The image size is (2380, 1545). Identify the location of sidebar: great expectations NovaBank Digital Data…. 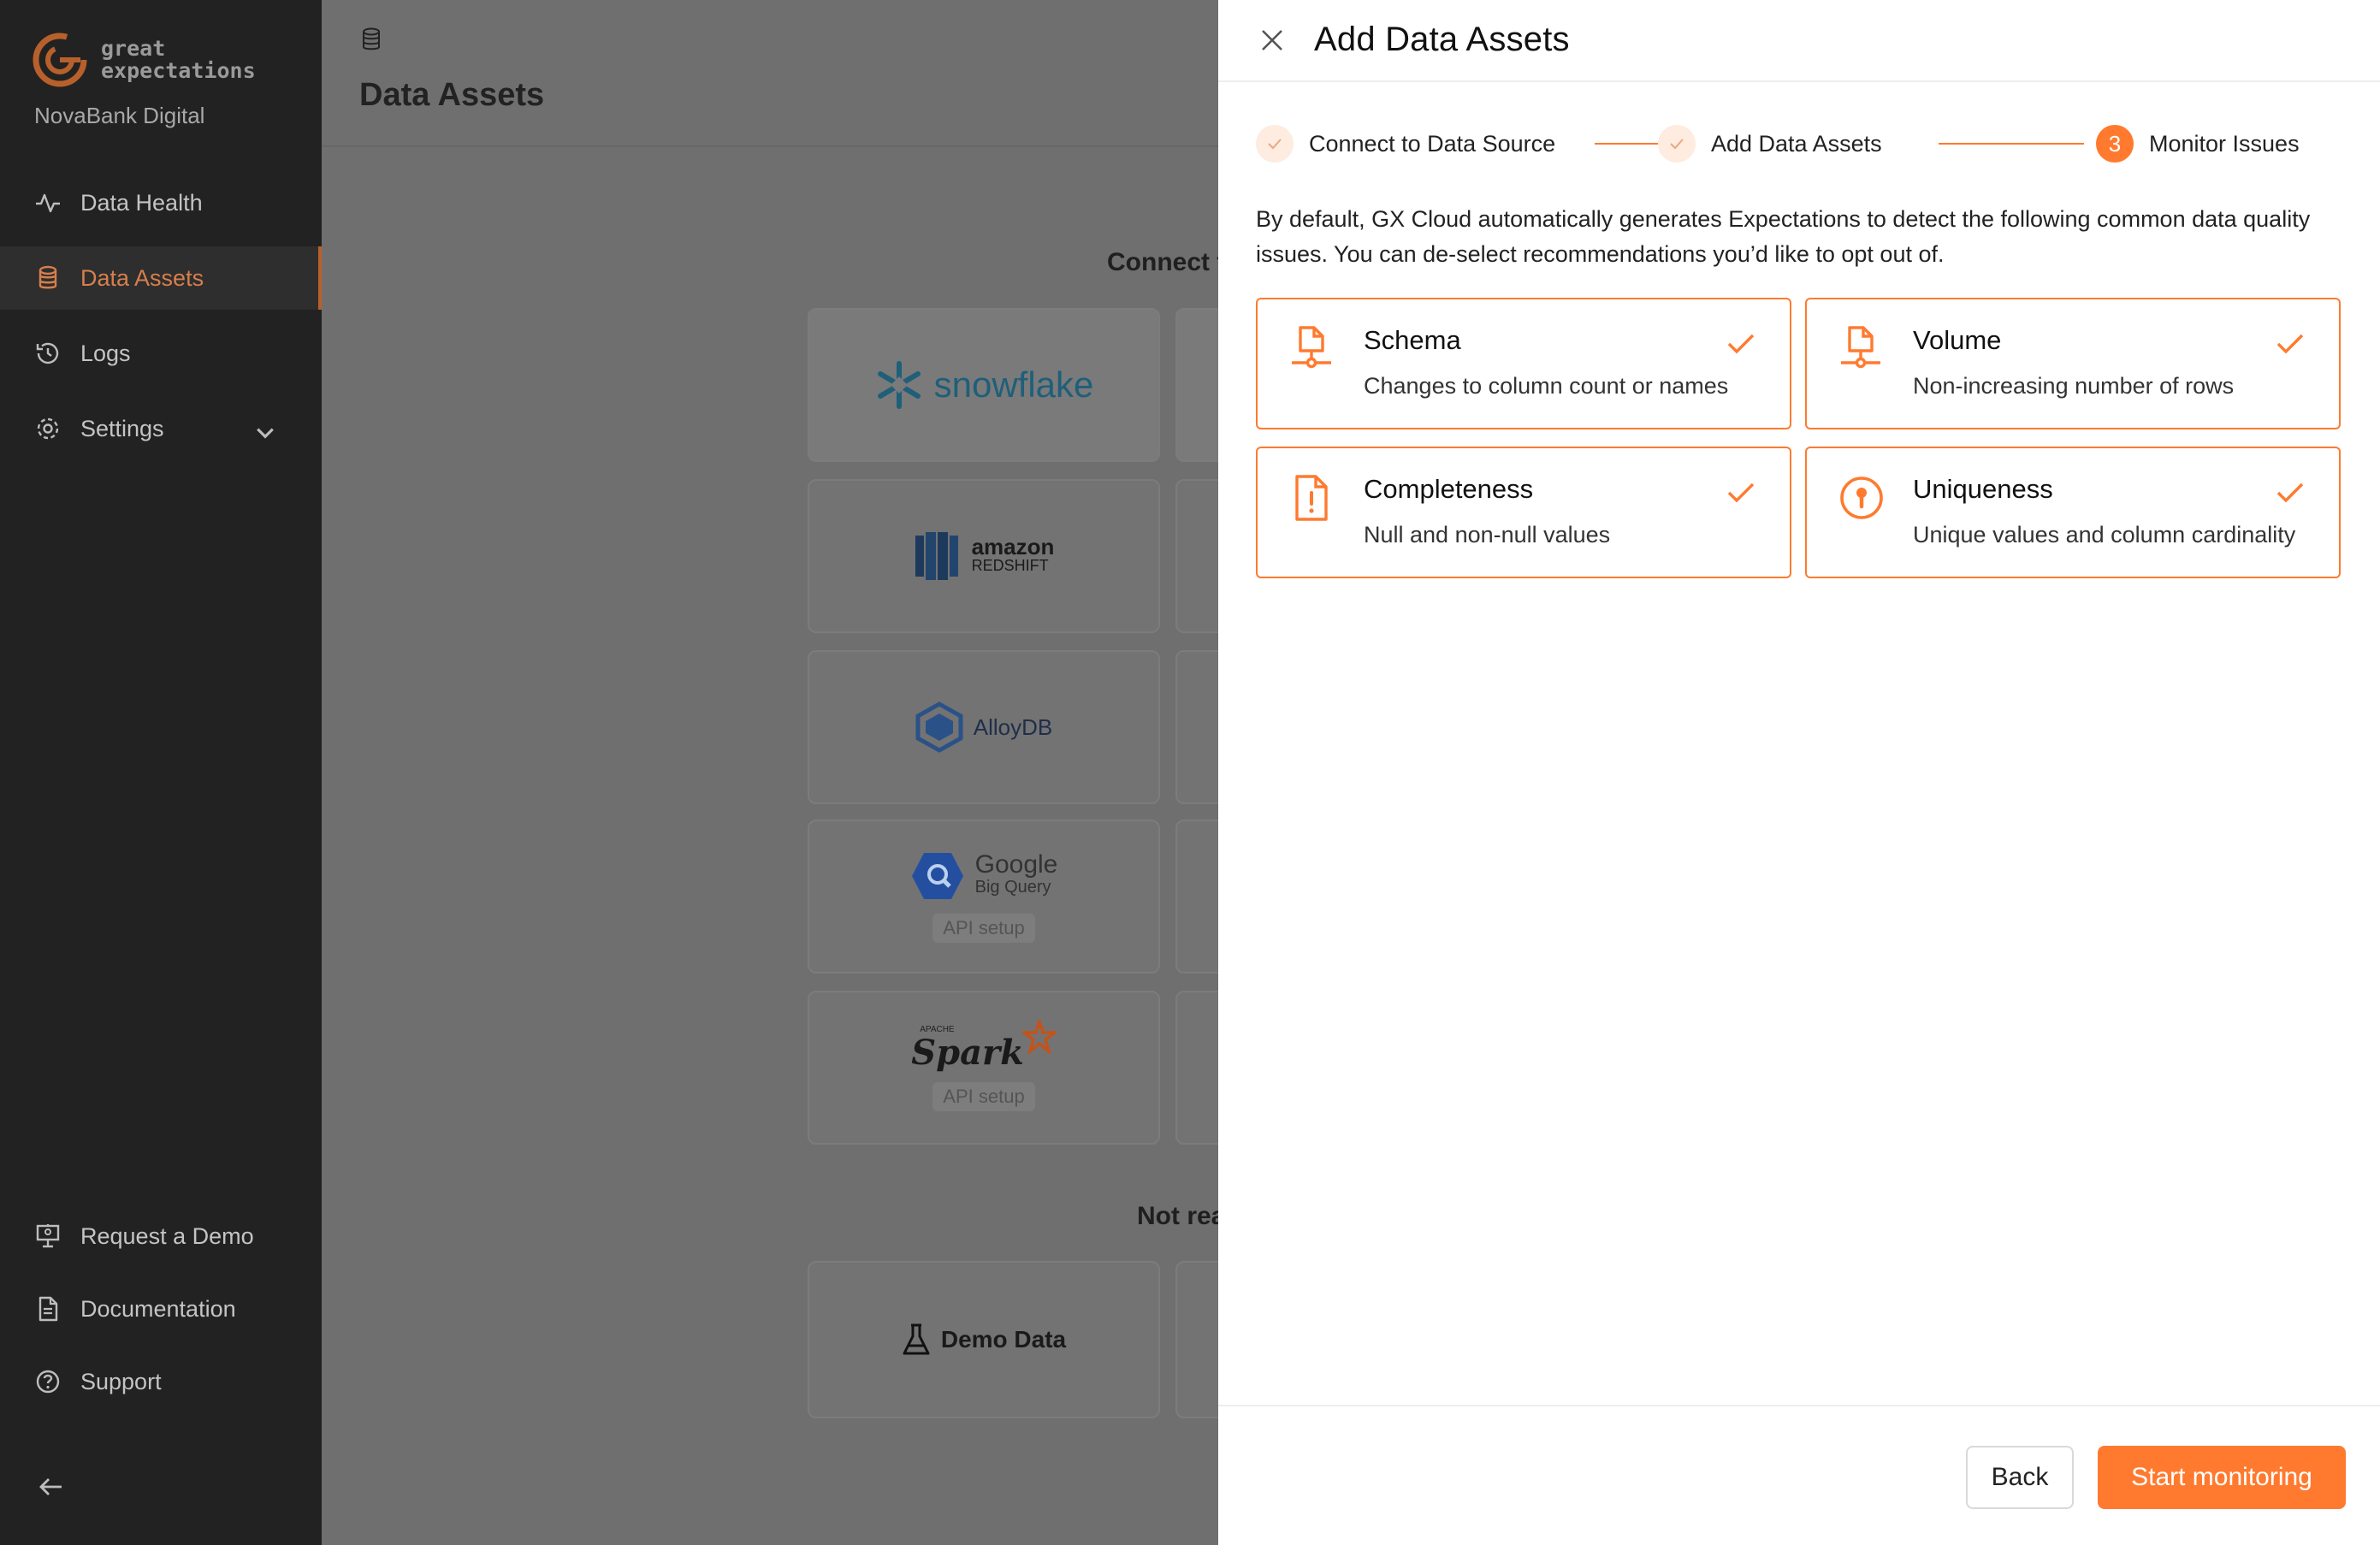
(161, 773).